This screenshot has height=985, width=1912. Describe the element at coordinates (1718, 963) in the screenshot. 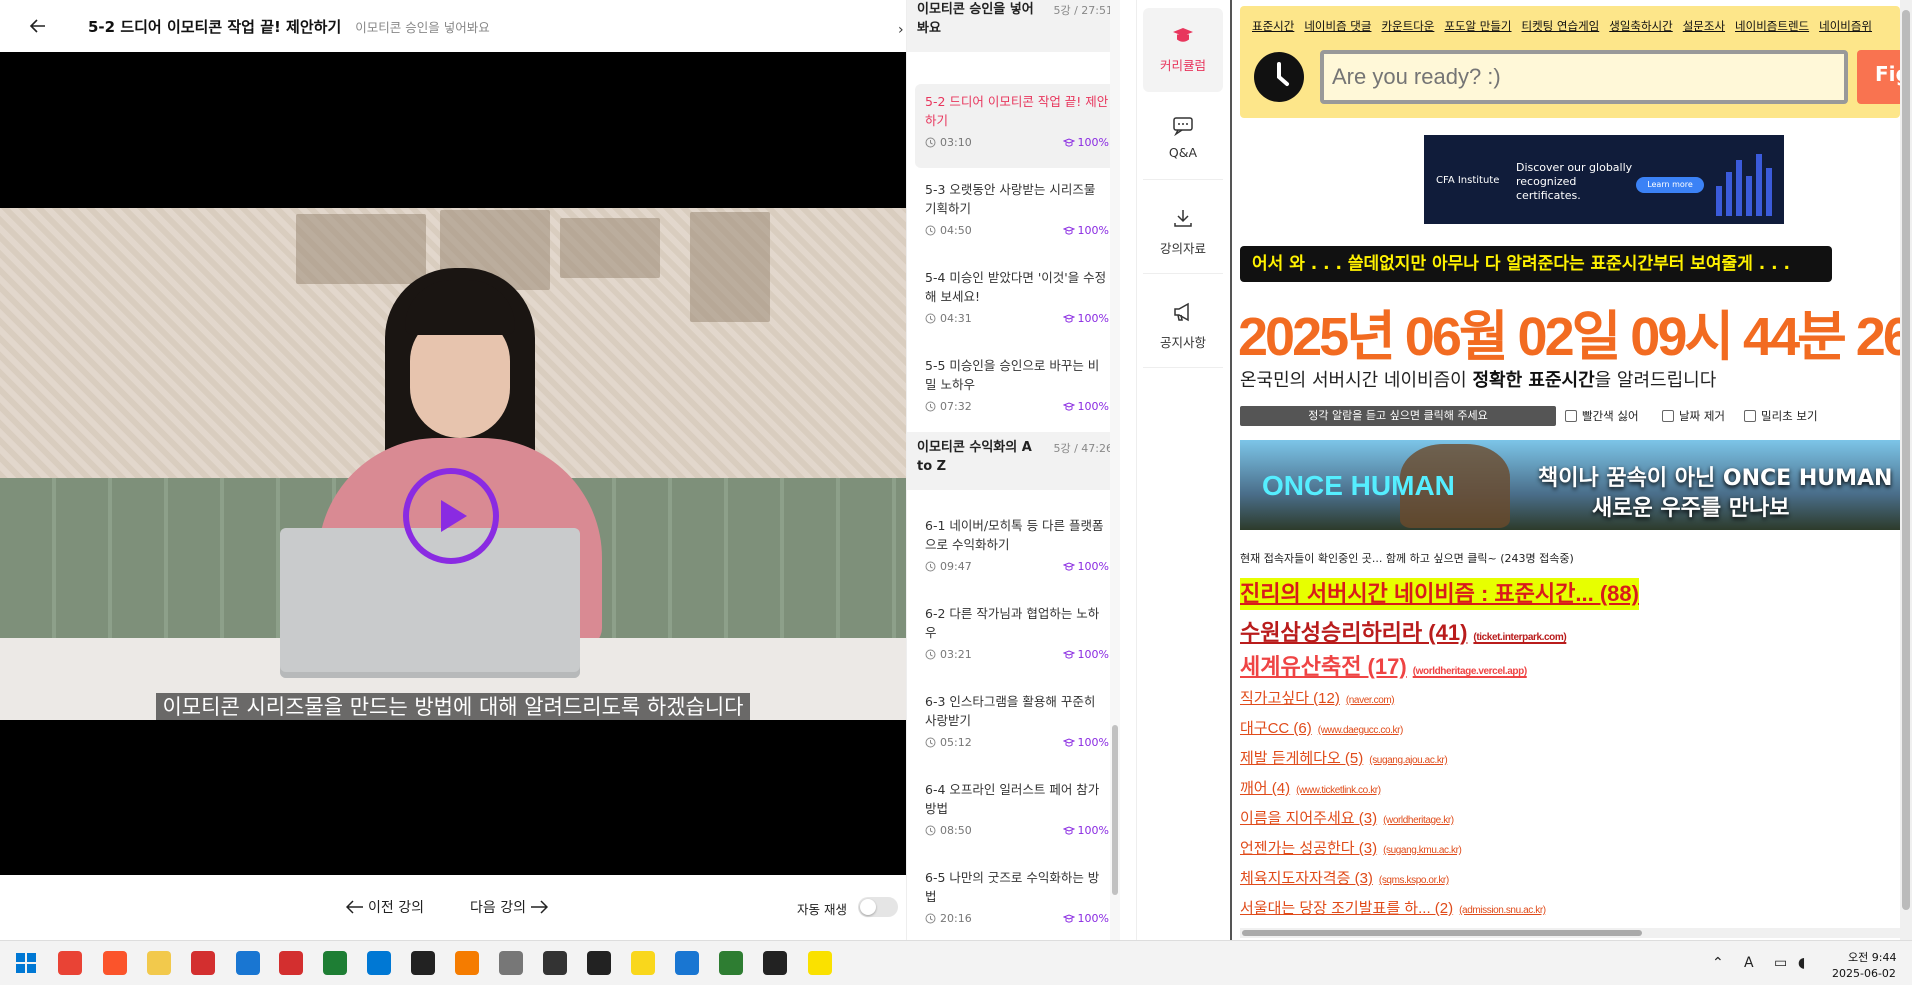

I see `chevron-up-icon: ⌃` at that location.